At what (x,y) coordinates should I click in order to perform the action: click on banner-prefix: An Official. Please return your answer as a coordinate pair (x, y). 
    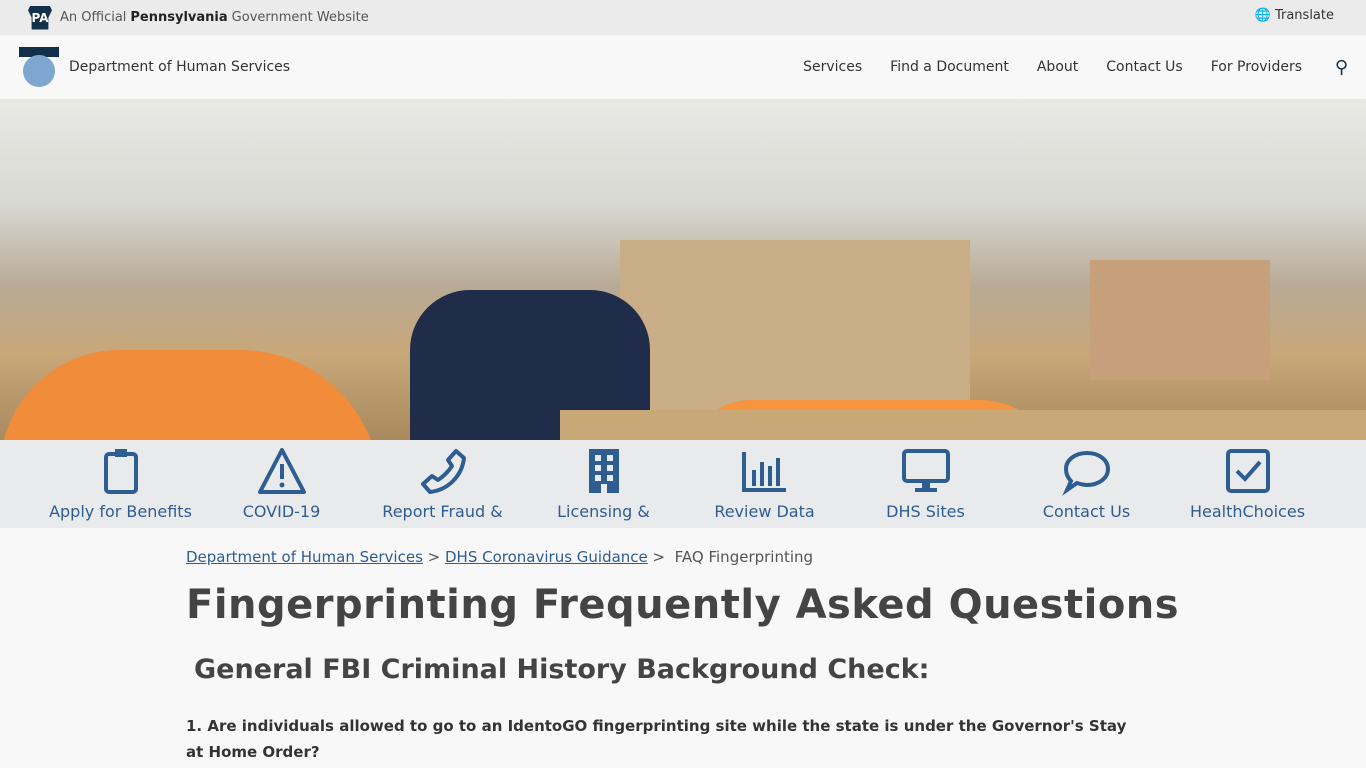
    Looking at the image, I should click on (93, 17).